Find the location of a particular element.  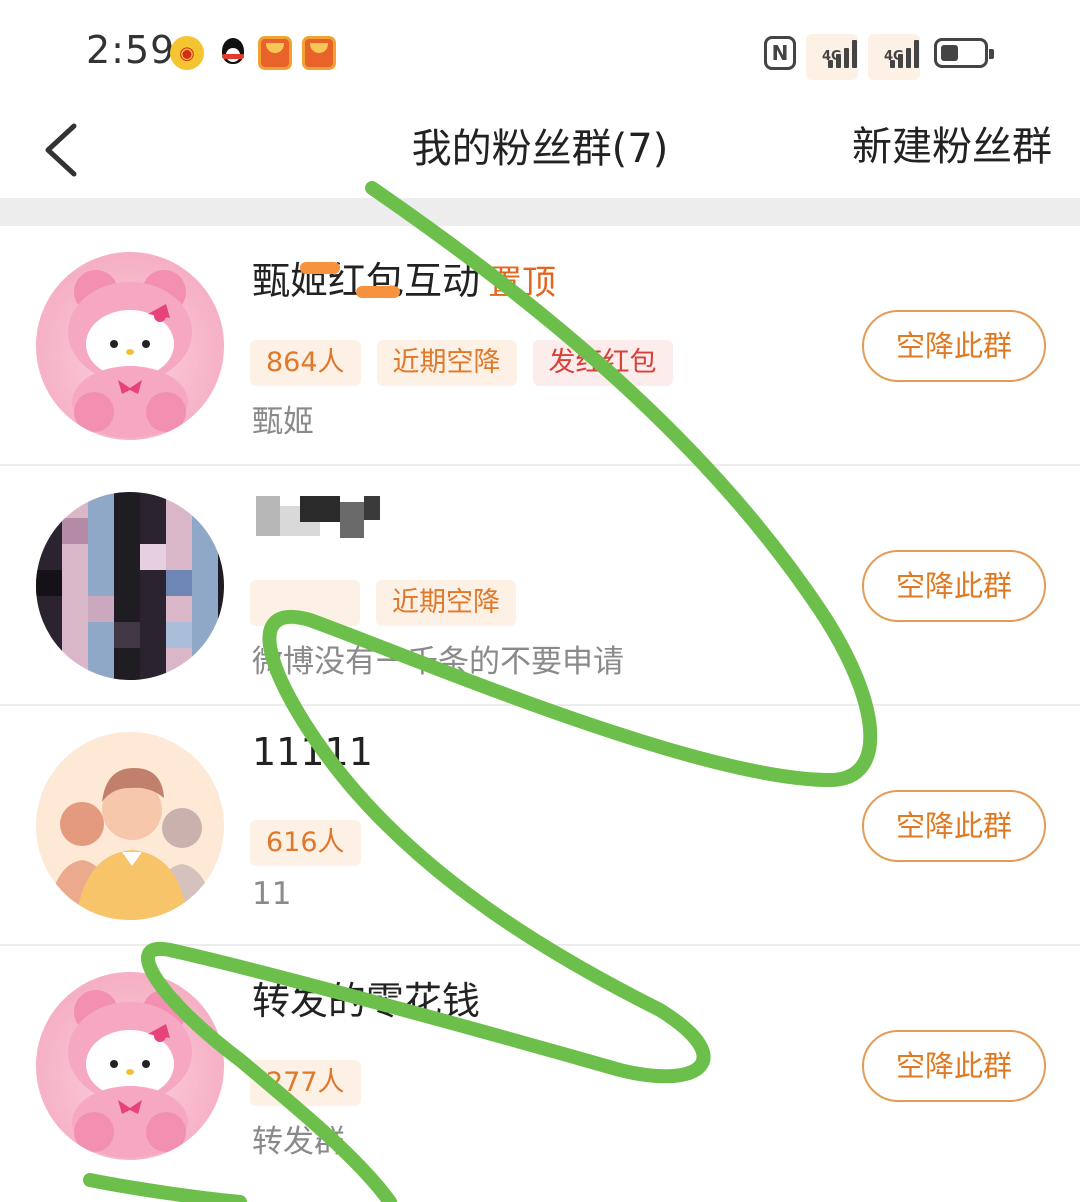

group-tags: 277人 is located at coordinates (305, 1083).